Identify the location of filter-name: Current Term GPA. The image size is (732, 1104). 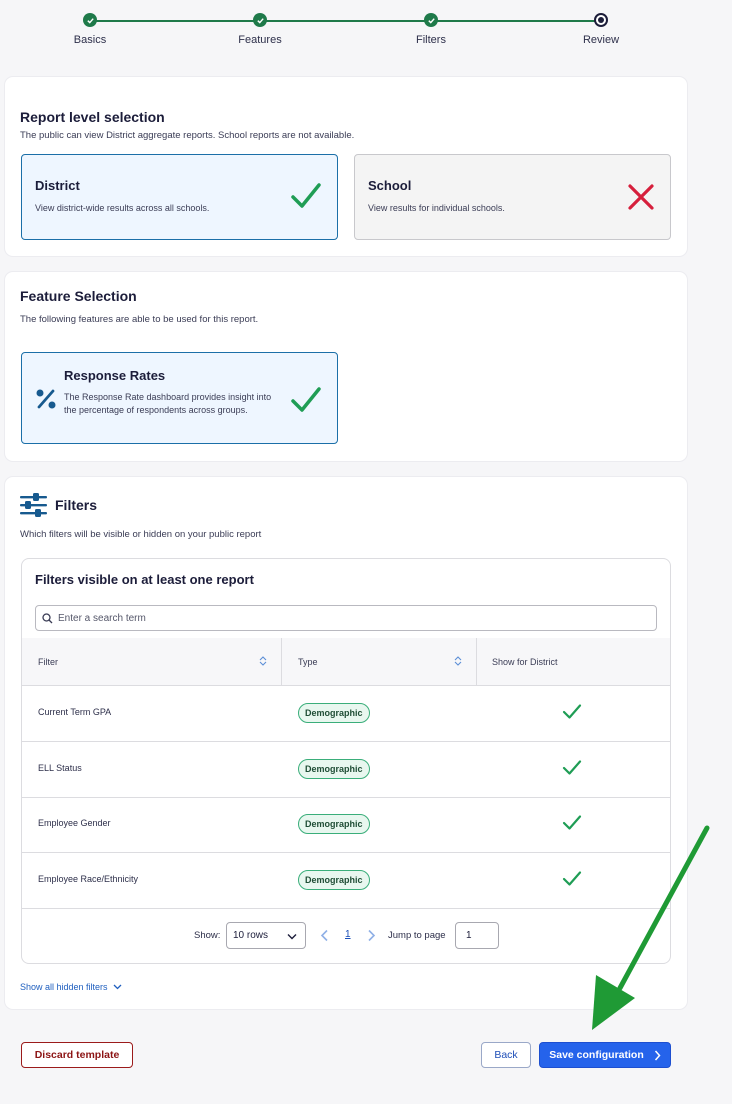
(75, 712).